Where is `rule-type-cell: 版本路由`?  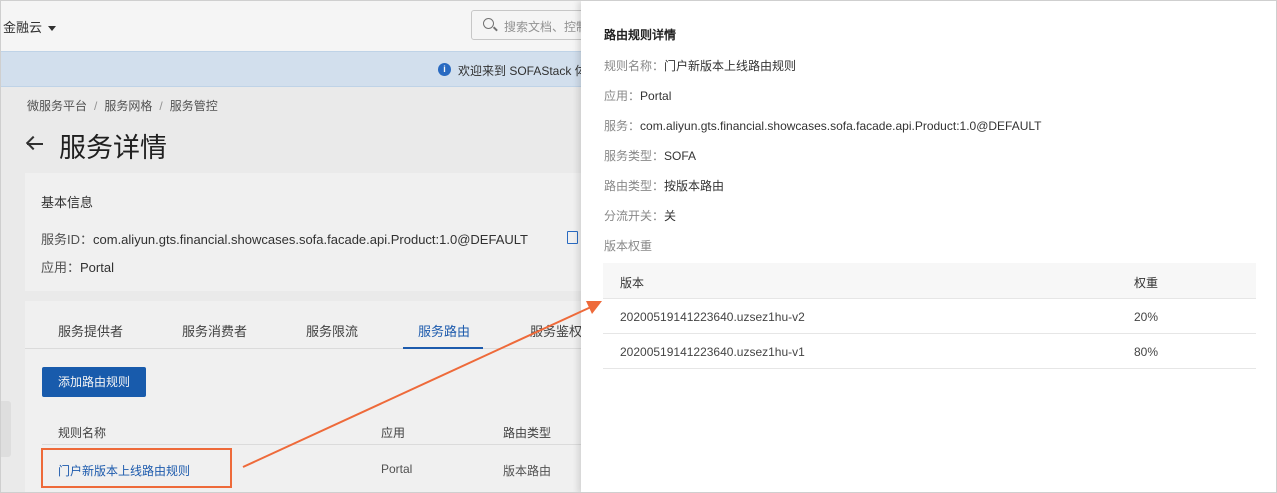 rule-type-cell: 版本路由 is located at coordinates (527, 471).